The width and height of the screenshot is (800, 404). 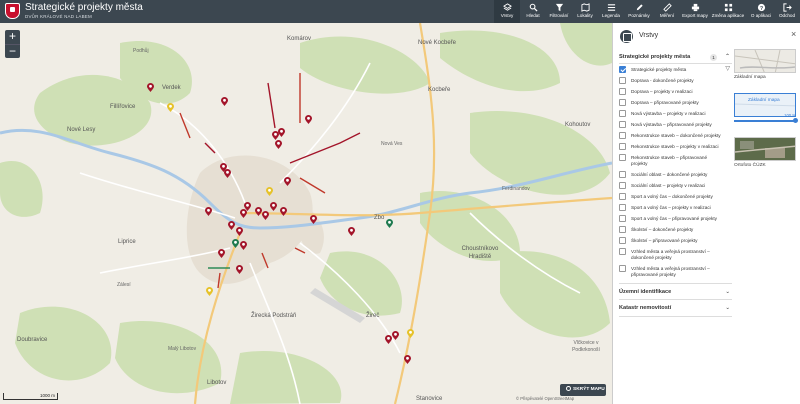 What do you see at coordinates (639, 11) in the screenshot?
I see `toolbar-notes-button: Poznámky` at bounding box center [639, 11].